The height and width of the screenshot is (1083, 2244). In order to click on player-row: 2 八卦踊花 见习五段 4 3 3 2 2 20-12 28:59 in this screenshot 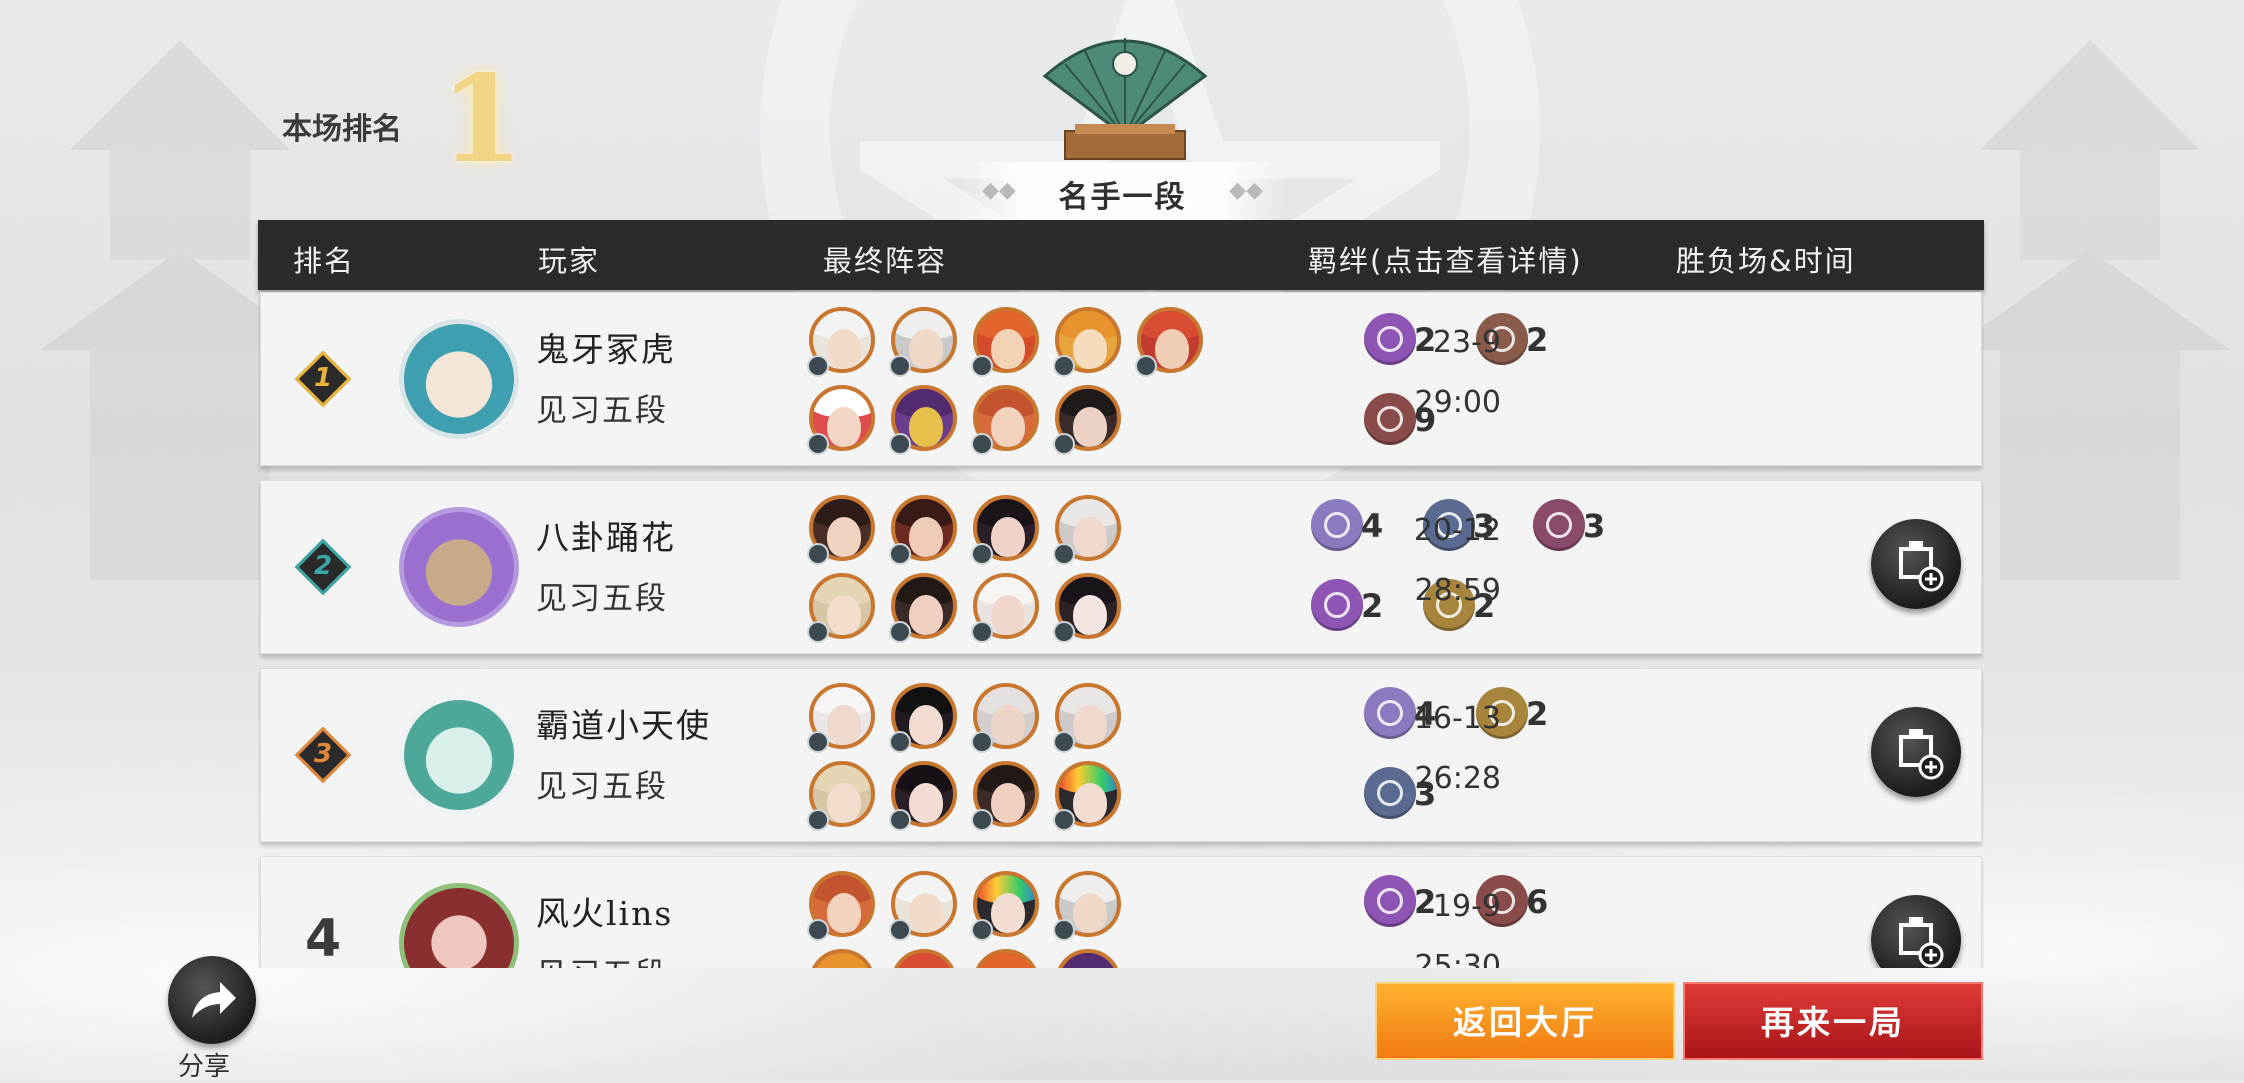, I will do `click(1121, 567)`.